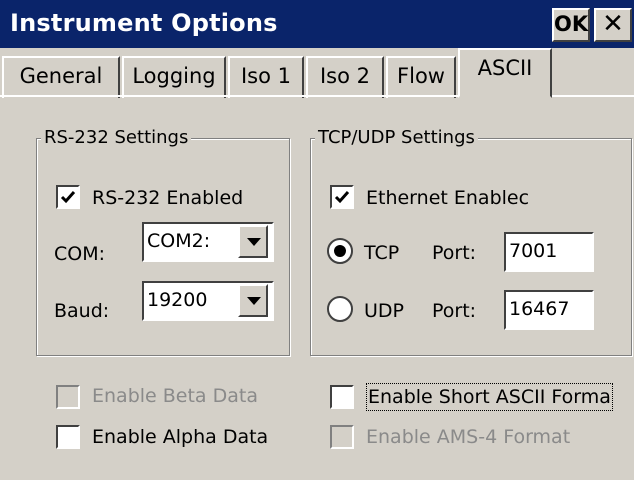  What do you see at coordinates (505, 73) in the screenshot?
I see `tab-ascii: ASCII` at bounding box center [505, 73].